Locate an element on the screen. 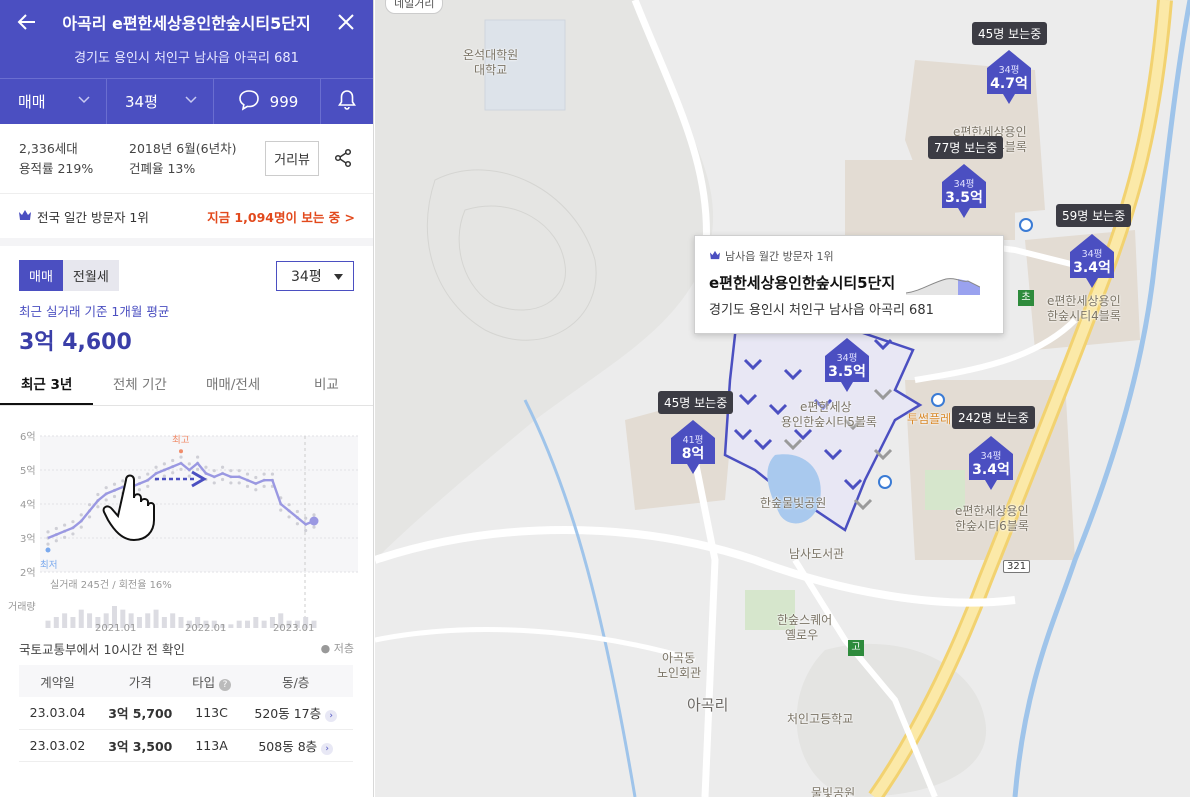 The width and height of the screenshot is (1190, 797). map-top-tag: 네일거리 is located at coordinates (414, 7).